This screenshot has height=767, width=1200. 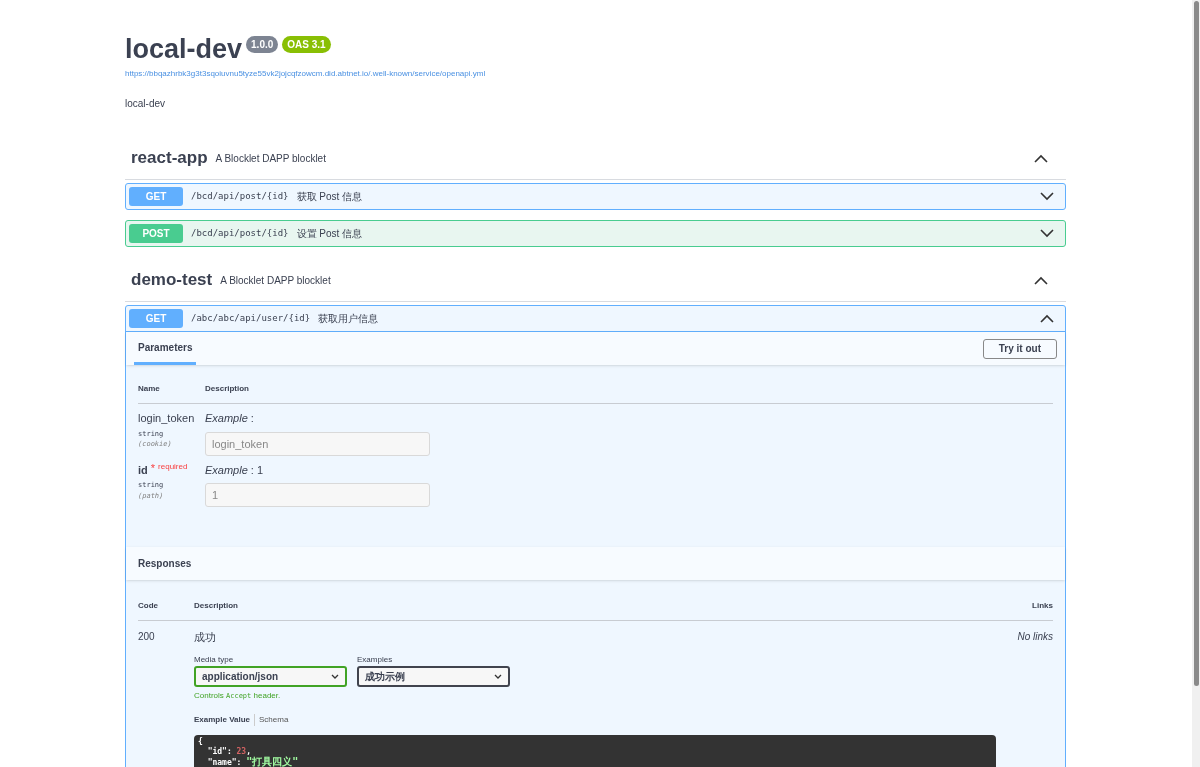 What do you see at coordinates (184, 49) in the screenshot?
I see `api-title: local-dev` at bounding box center [184, 49].